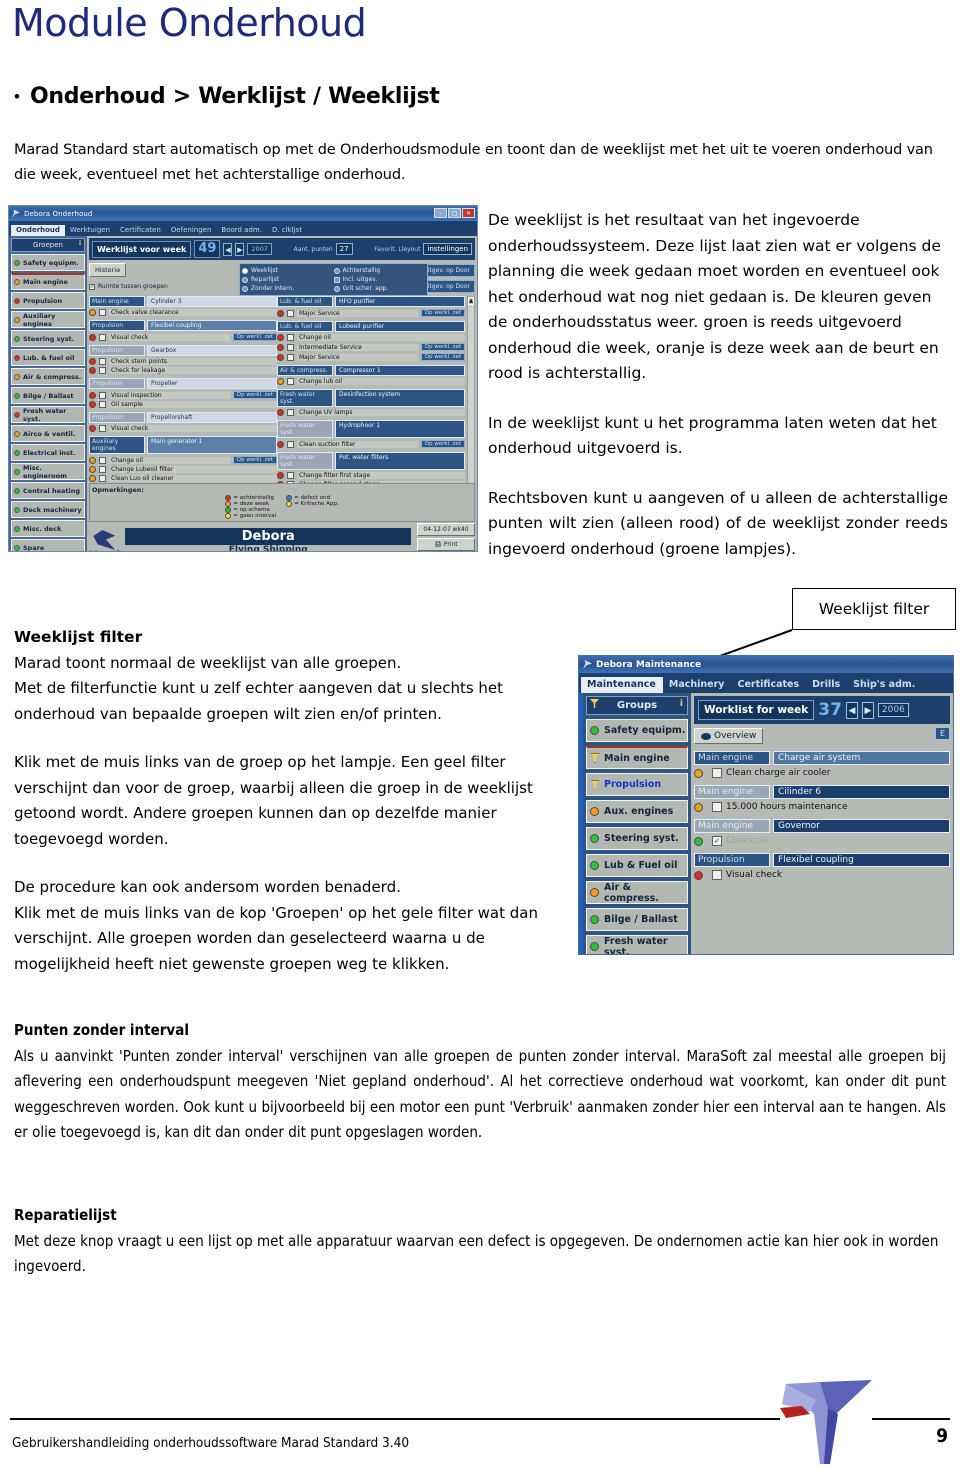  I want to click on minimize-icon: –, so click(440, 213).